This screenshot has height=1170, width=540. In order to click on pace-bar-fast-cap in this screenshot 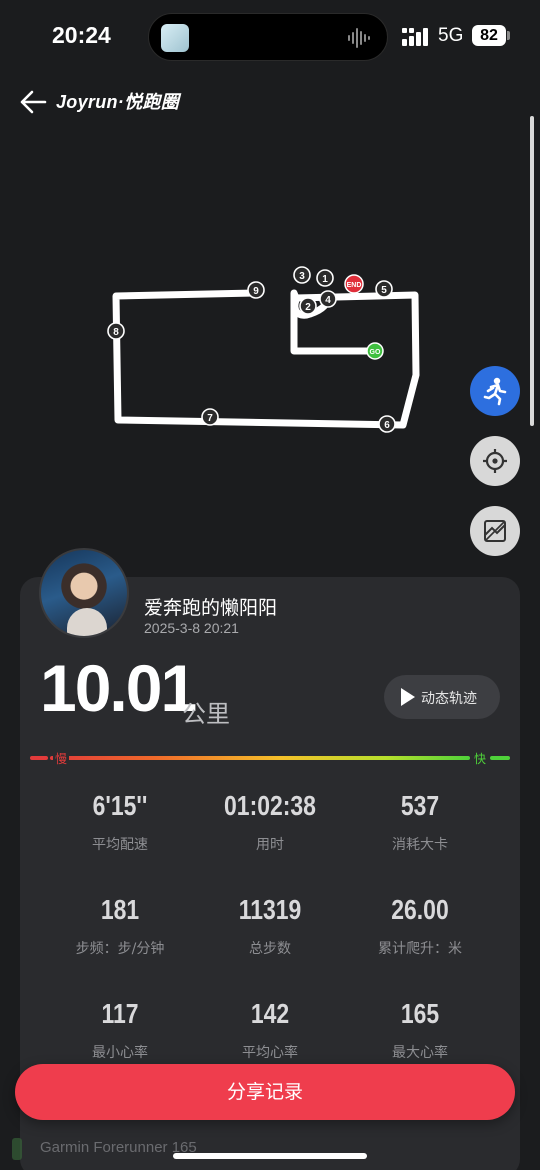, I will do `click(500, 758)`.